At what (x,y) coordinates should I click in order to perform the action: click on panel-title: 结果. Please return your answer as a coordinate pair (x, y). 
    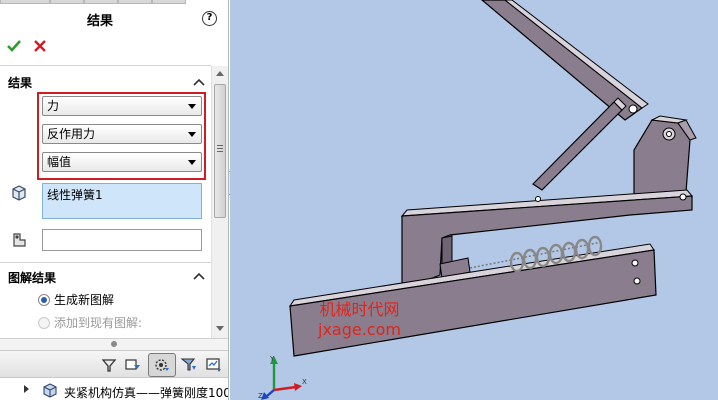
    Looking at the image, I should click on (99, 21).